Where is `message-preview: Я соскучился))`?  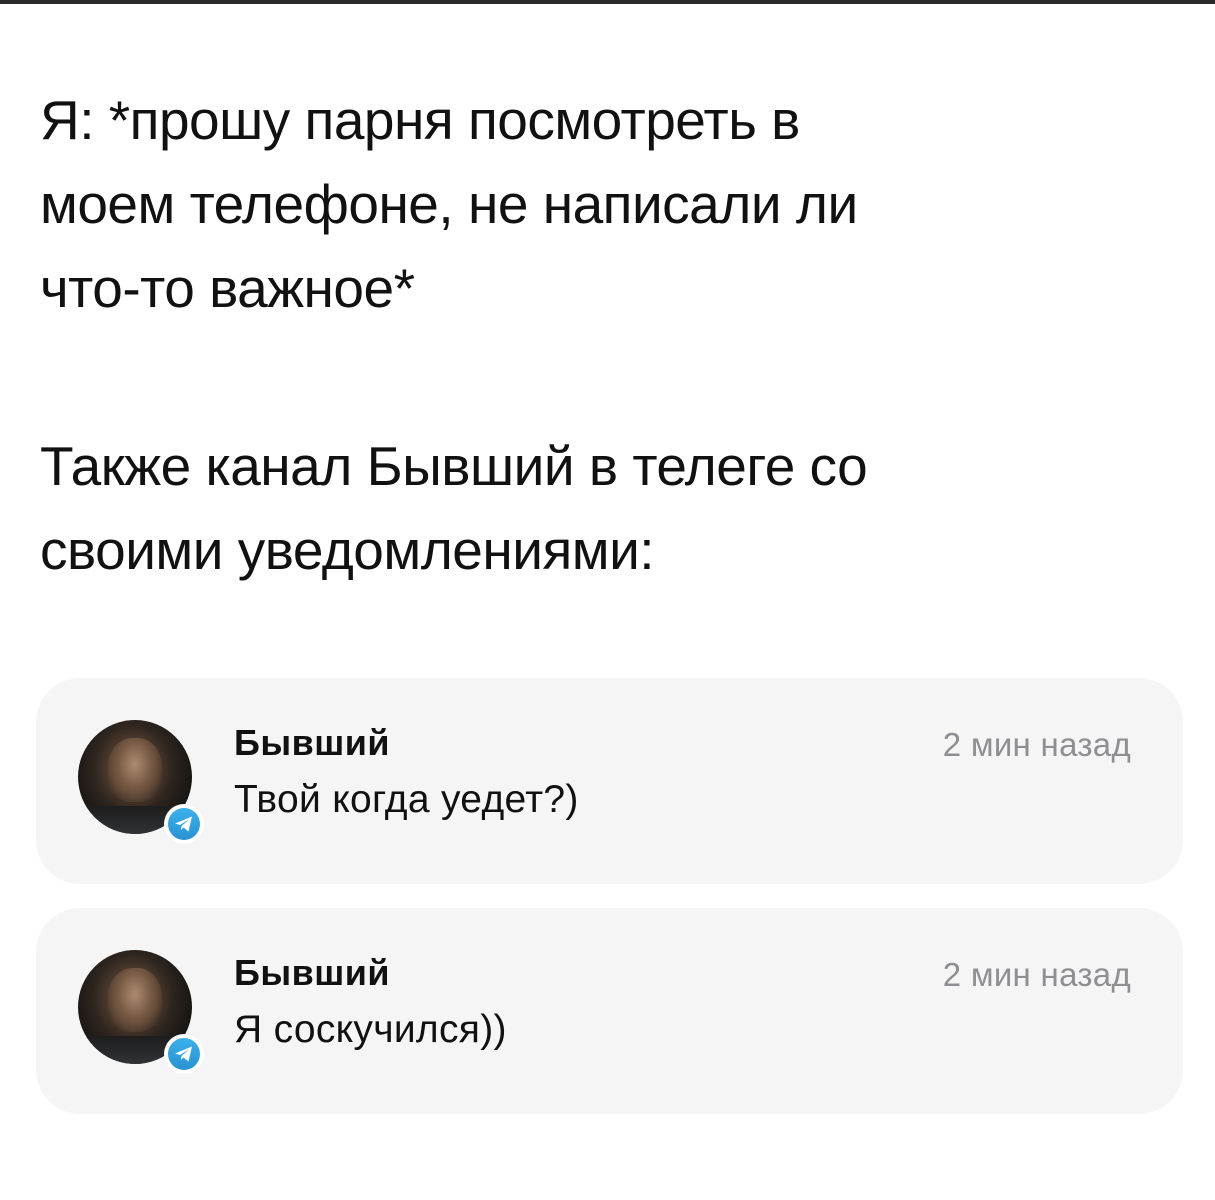 message-preview: Я соскучился)) is located at coordinates (370, 1029).